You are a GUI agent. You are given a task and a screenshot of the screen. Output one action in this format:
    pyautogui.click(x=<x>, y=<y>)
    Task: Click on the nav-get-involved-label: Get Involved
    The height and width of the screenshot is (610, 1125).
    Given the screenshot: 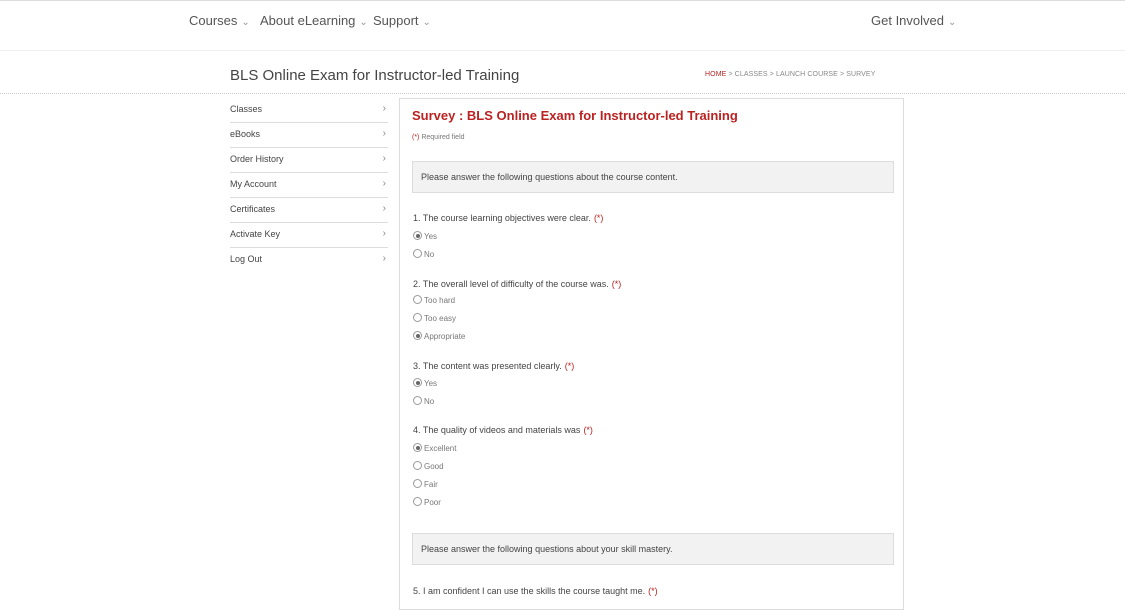 What is the action you would take?
    pyautogui.click(x=907, y=20)
    